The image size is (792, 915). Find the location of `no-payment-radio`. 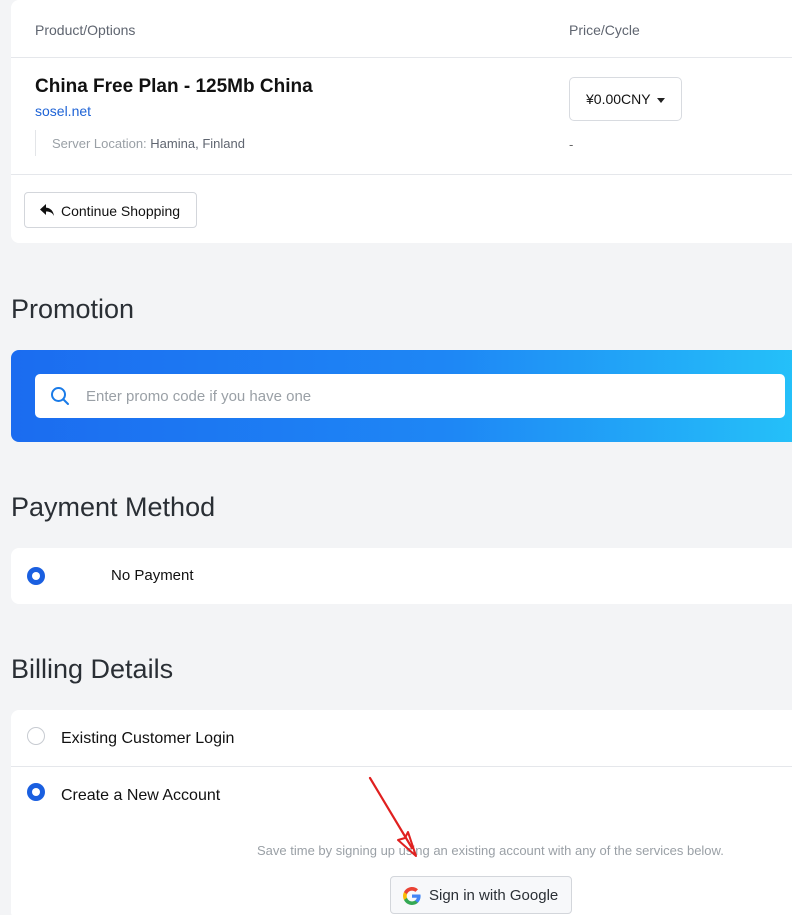

no-payment-radio is located at coordinates (36, 576).